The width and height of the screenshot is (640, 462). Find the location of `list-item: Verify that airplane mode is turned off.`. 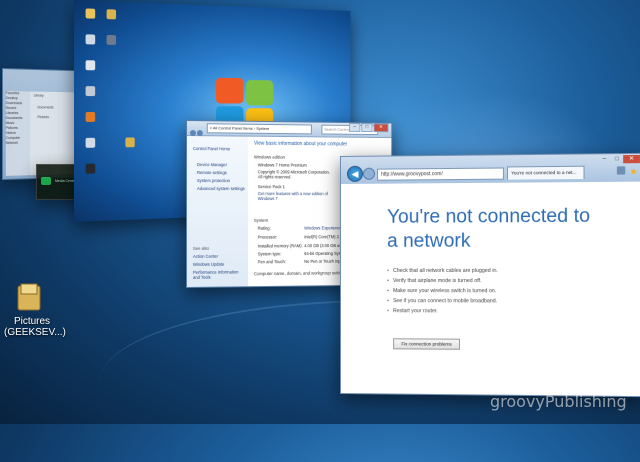

list-item: Verify that airplane mode is turned off. is located at coordinates (442, 281).